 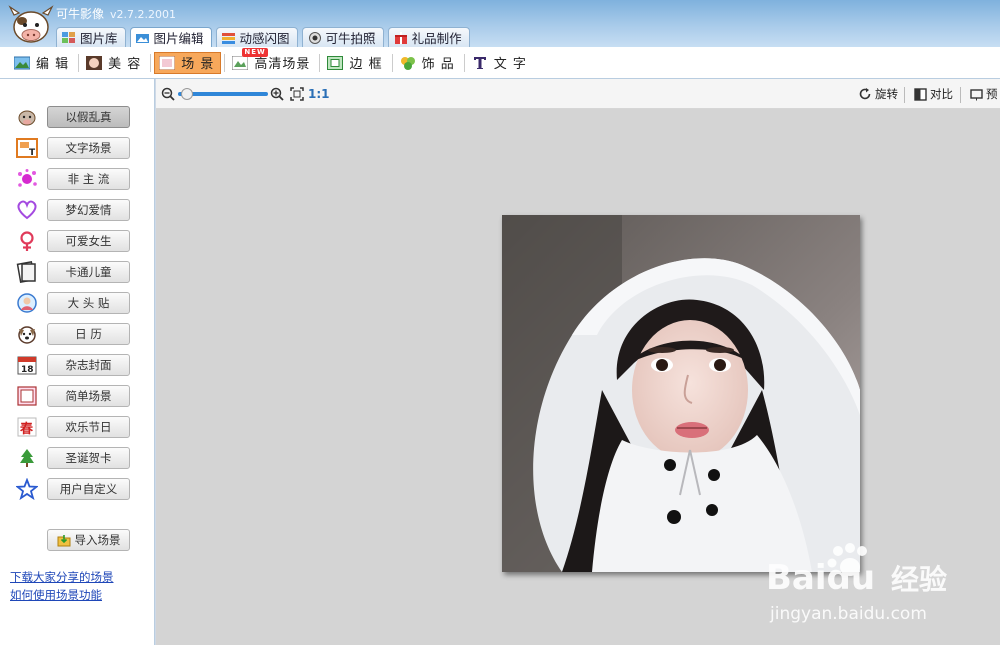 I want to click on tab-camera-label: 可牛拍照, so click(x=350, y=38).